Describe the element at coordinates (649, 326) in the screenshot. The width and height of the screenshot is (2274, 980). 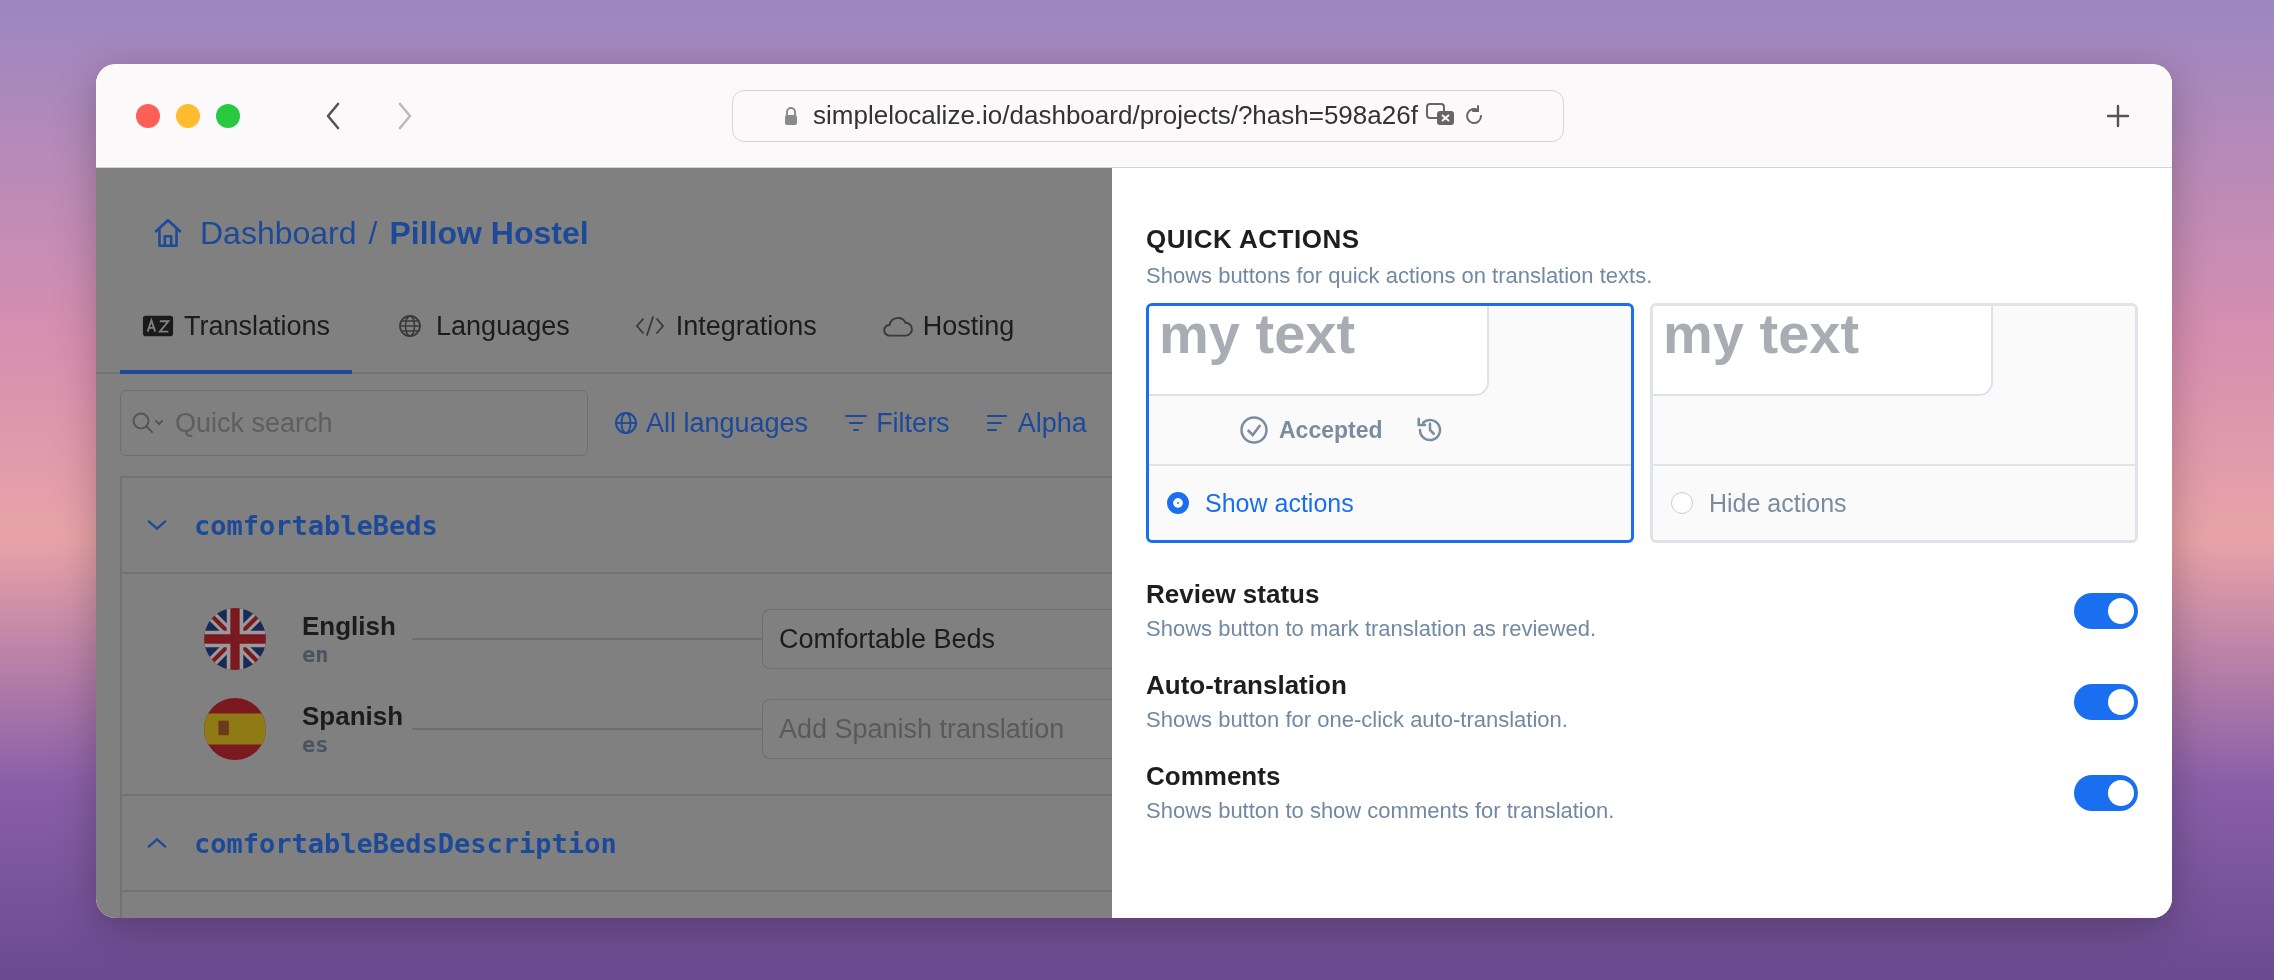
I see `code-icon` at that location.